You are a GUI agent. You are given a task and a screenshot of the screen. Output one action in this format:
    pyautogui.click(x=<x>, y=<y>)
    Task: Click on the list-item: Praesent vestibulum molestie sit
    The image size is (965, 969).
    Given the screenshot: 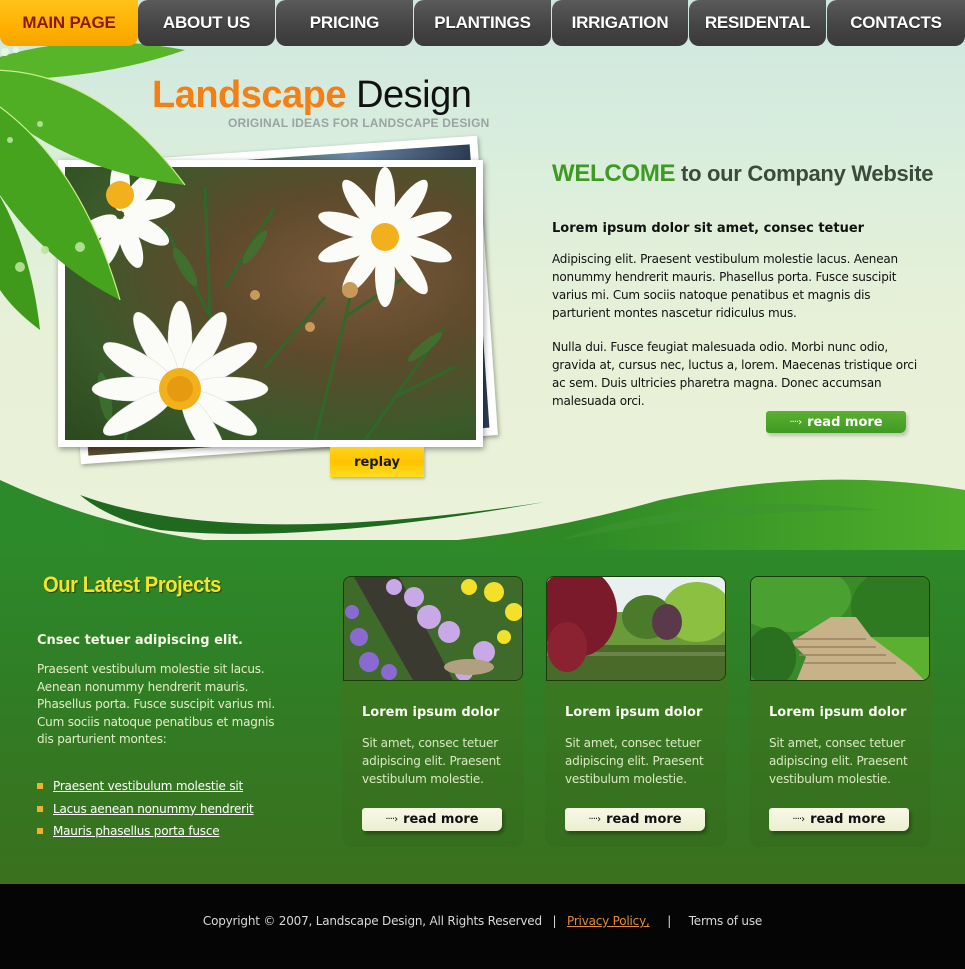 What is the action you would take?
    pyautogui.click(x=145, y=786)
    